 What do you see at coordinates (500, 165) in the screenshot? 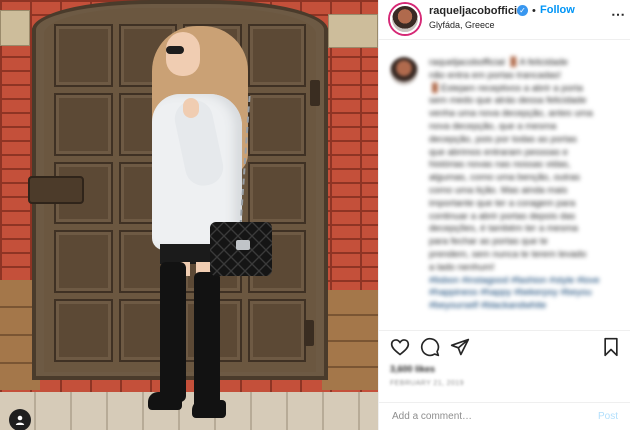
I see `caption-line: histórias novas nas nossas vidas,` at bounding box center [500, 165].